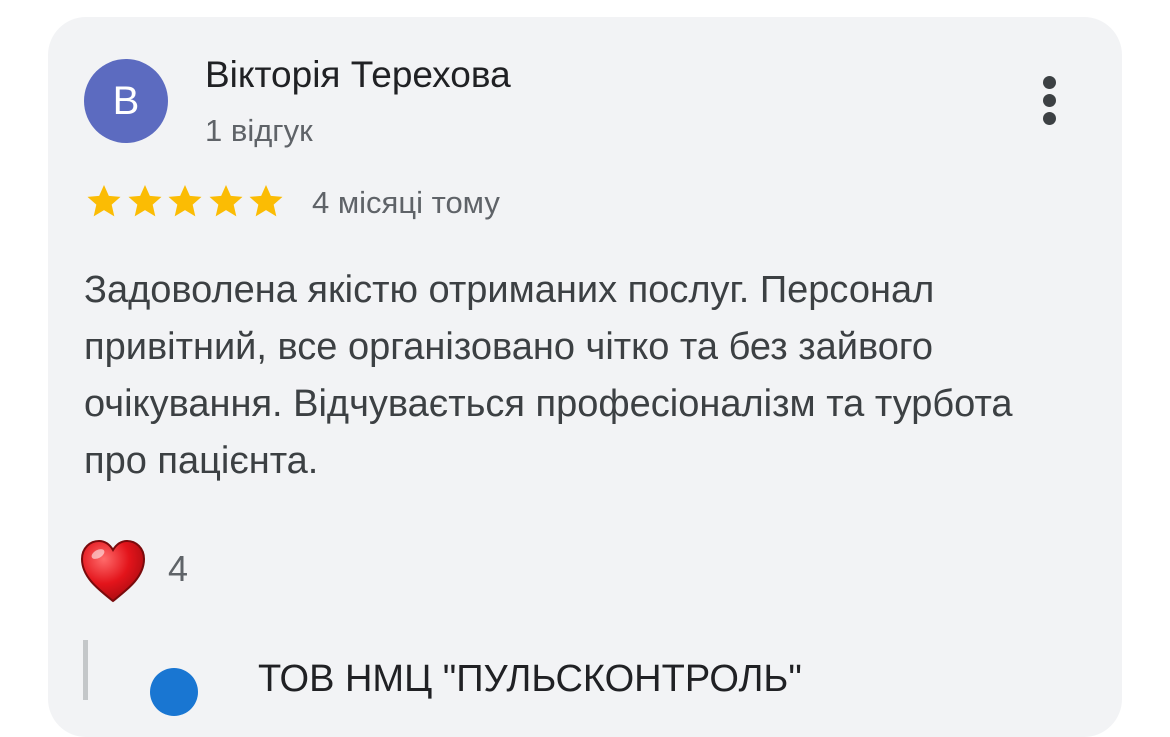  What do you see at coordinates (259, 130) in the screenshot?
I see `author-review-count: 1 відгук` at bounding box center [259, 130].